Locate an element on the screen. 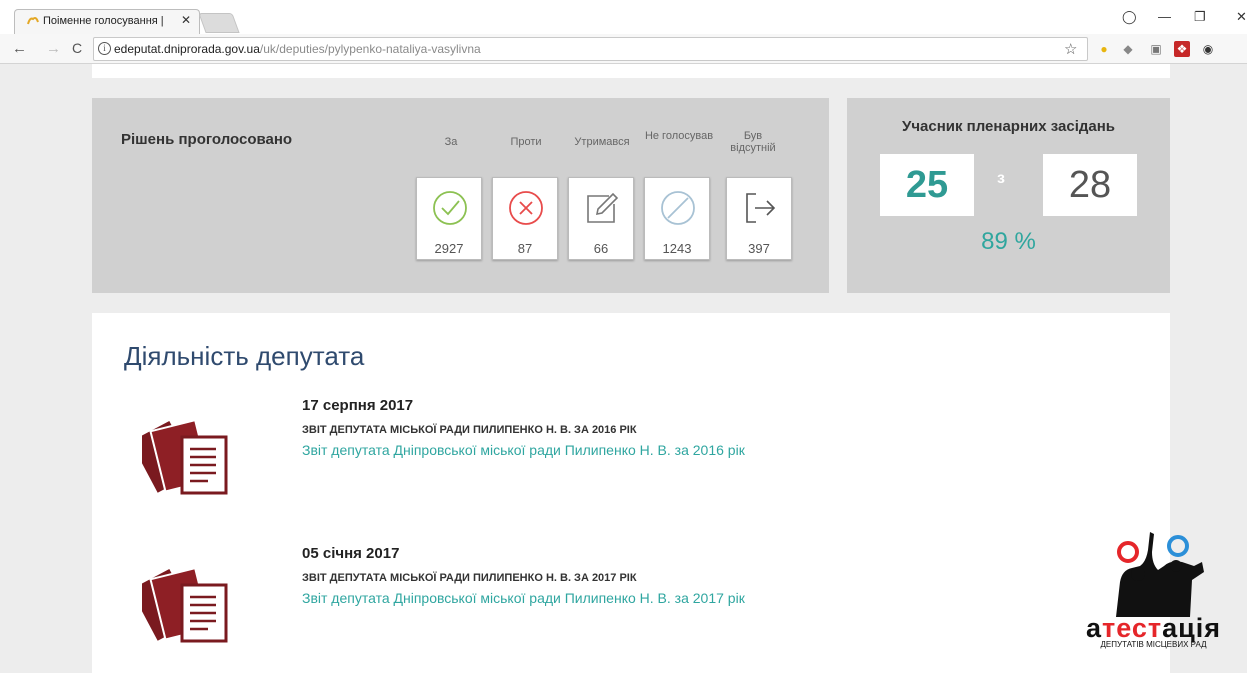 This screenshot has height=673, width=1247. vote-count-absent: 397 is located at coordinates (759, 248).